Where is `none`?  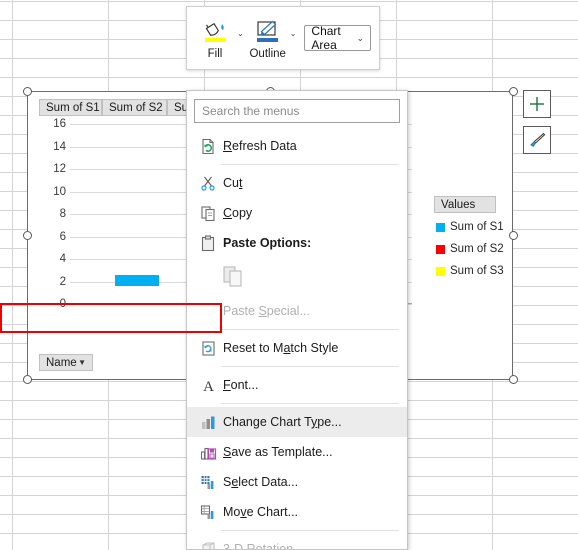
none is located at coordinates (208, 311).